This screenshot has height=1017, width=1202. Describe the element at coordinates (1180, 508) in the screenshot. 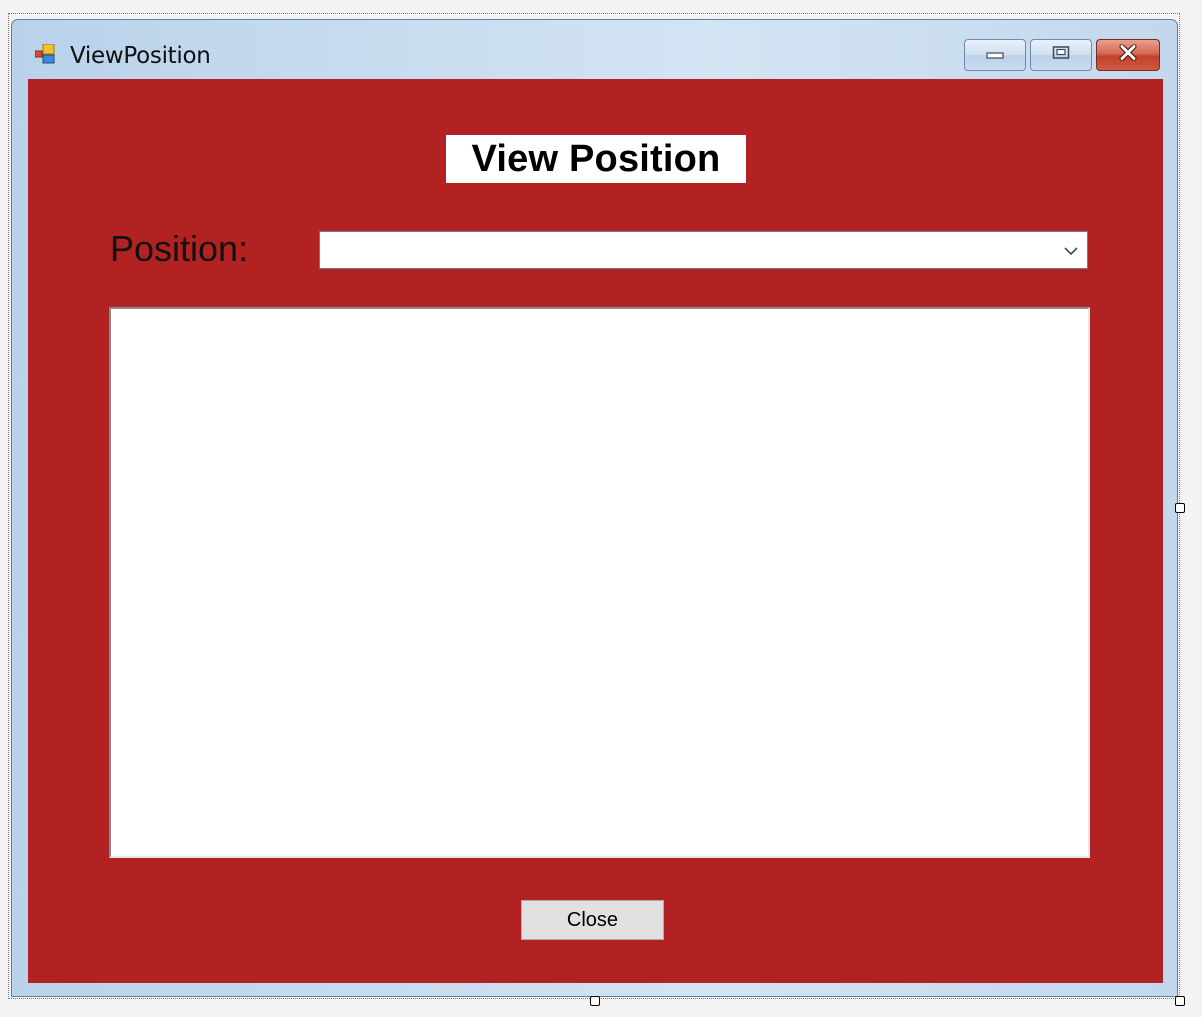

I see `resize-handle-right` at that location.